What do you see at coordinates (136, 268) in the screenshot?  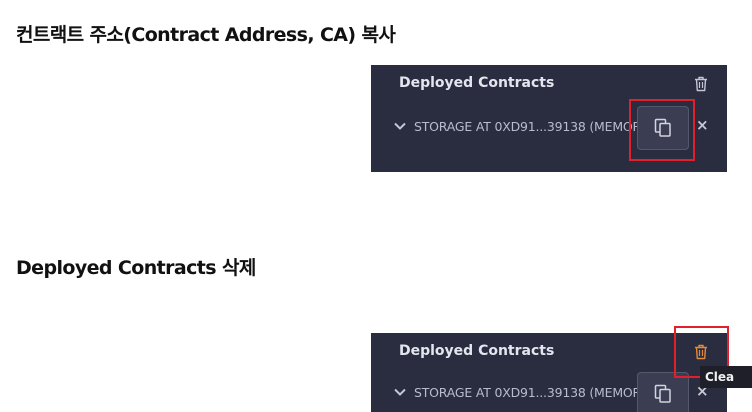 I see `section-heading-delete-contracts: Deployed Contracts 삭제` at bounding box center [136, 268].